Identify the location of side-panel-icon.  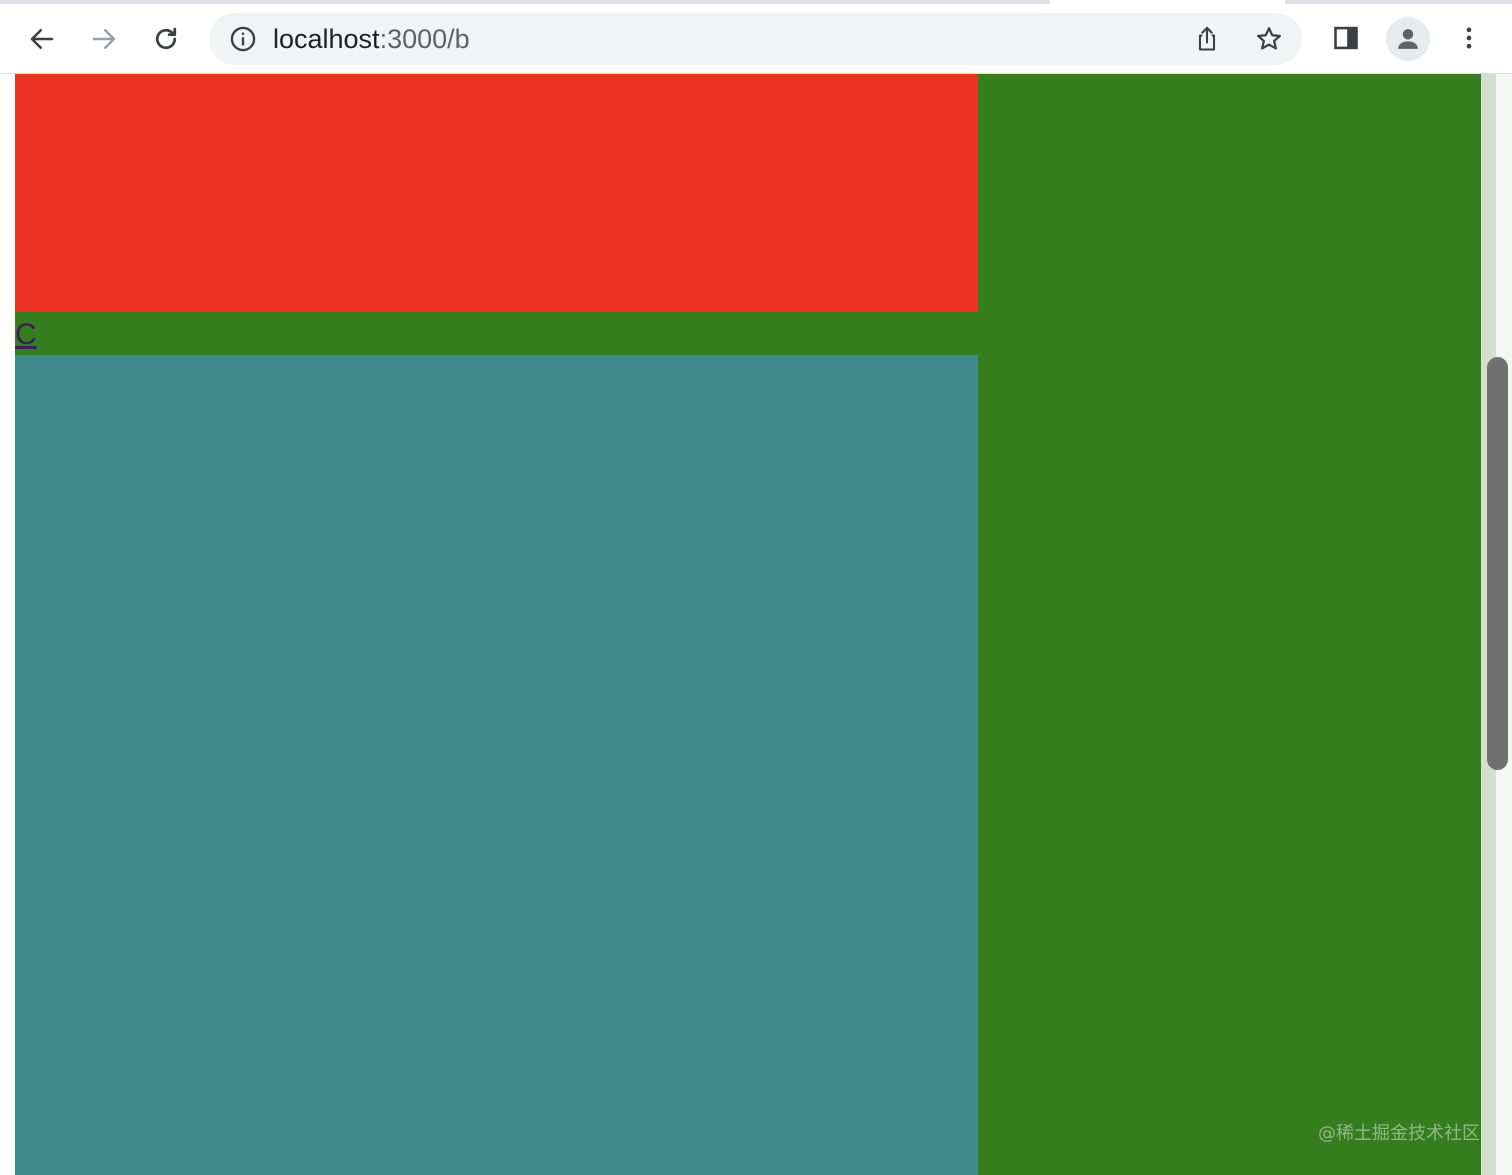
(1346, 38).